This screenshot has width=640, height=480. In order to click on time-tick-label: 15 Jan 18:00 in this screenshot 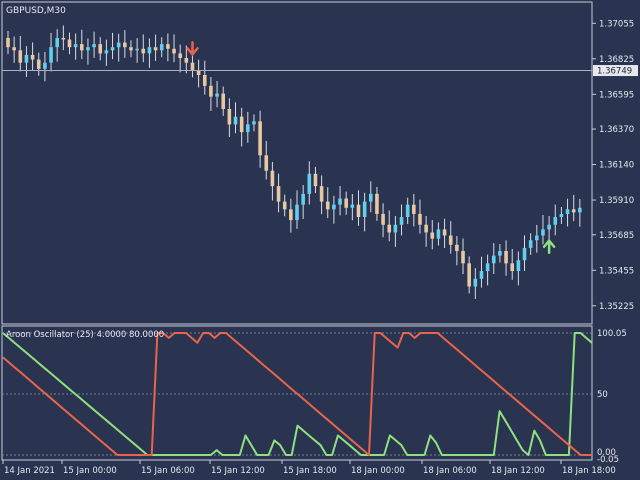, I will do `click(310, 471)`.